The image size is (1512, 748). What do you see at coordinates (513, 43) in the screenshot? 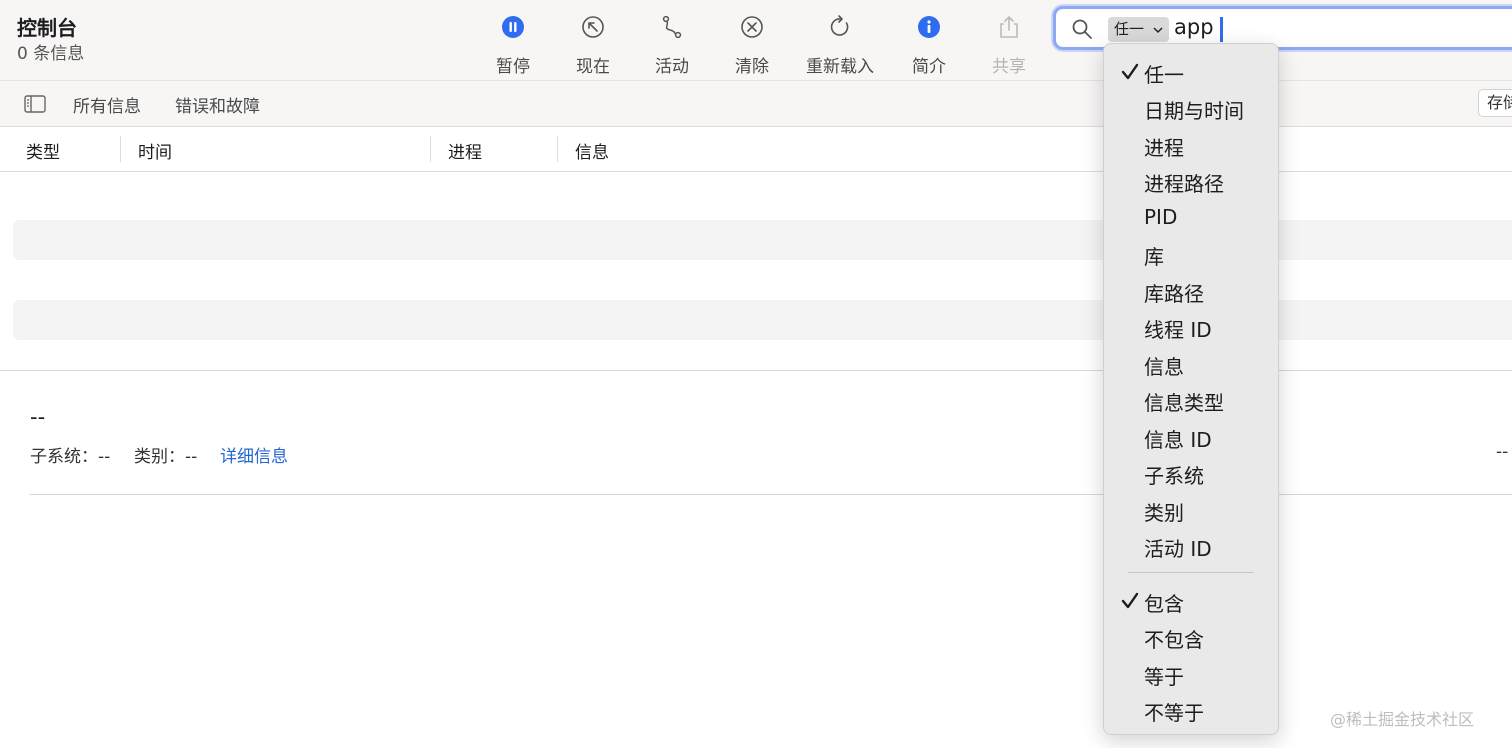
I see `pause-button: 暂停` at bounding box center [513, 43].